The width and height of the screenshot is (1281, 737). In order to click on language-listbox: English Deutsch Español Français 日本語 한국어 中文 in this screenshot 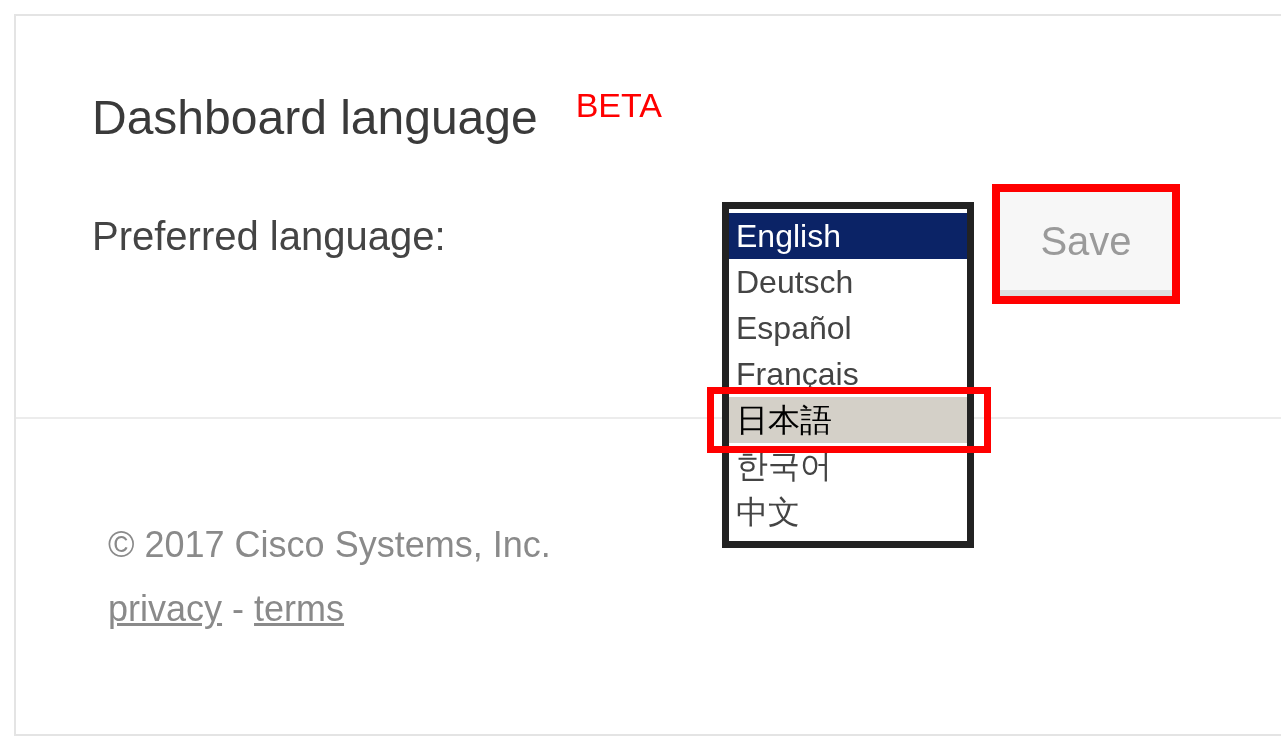, I will do `click(848, 375)`.